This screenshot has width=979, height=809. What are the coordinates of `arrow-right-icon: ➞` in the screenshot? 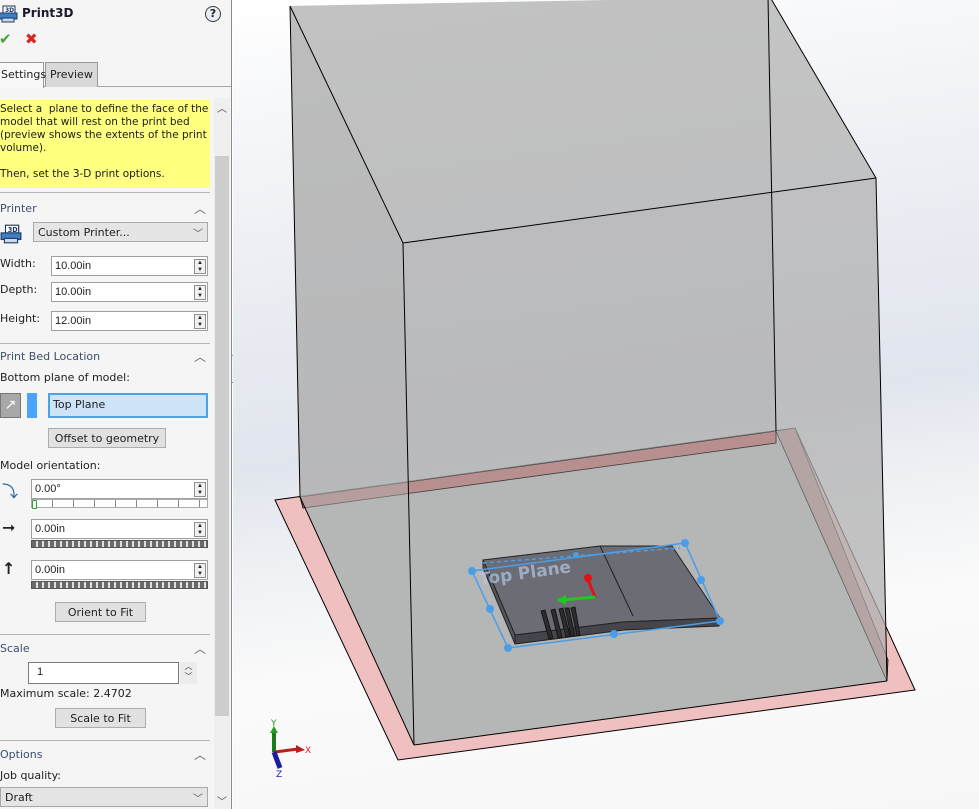 It's located at (9, 527).